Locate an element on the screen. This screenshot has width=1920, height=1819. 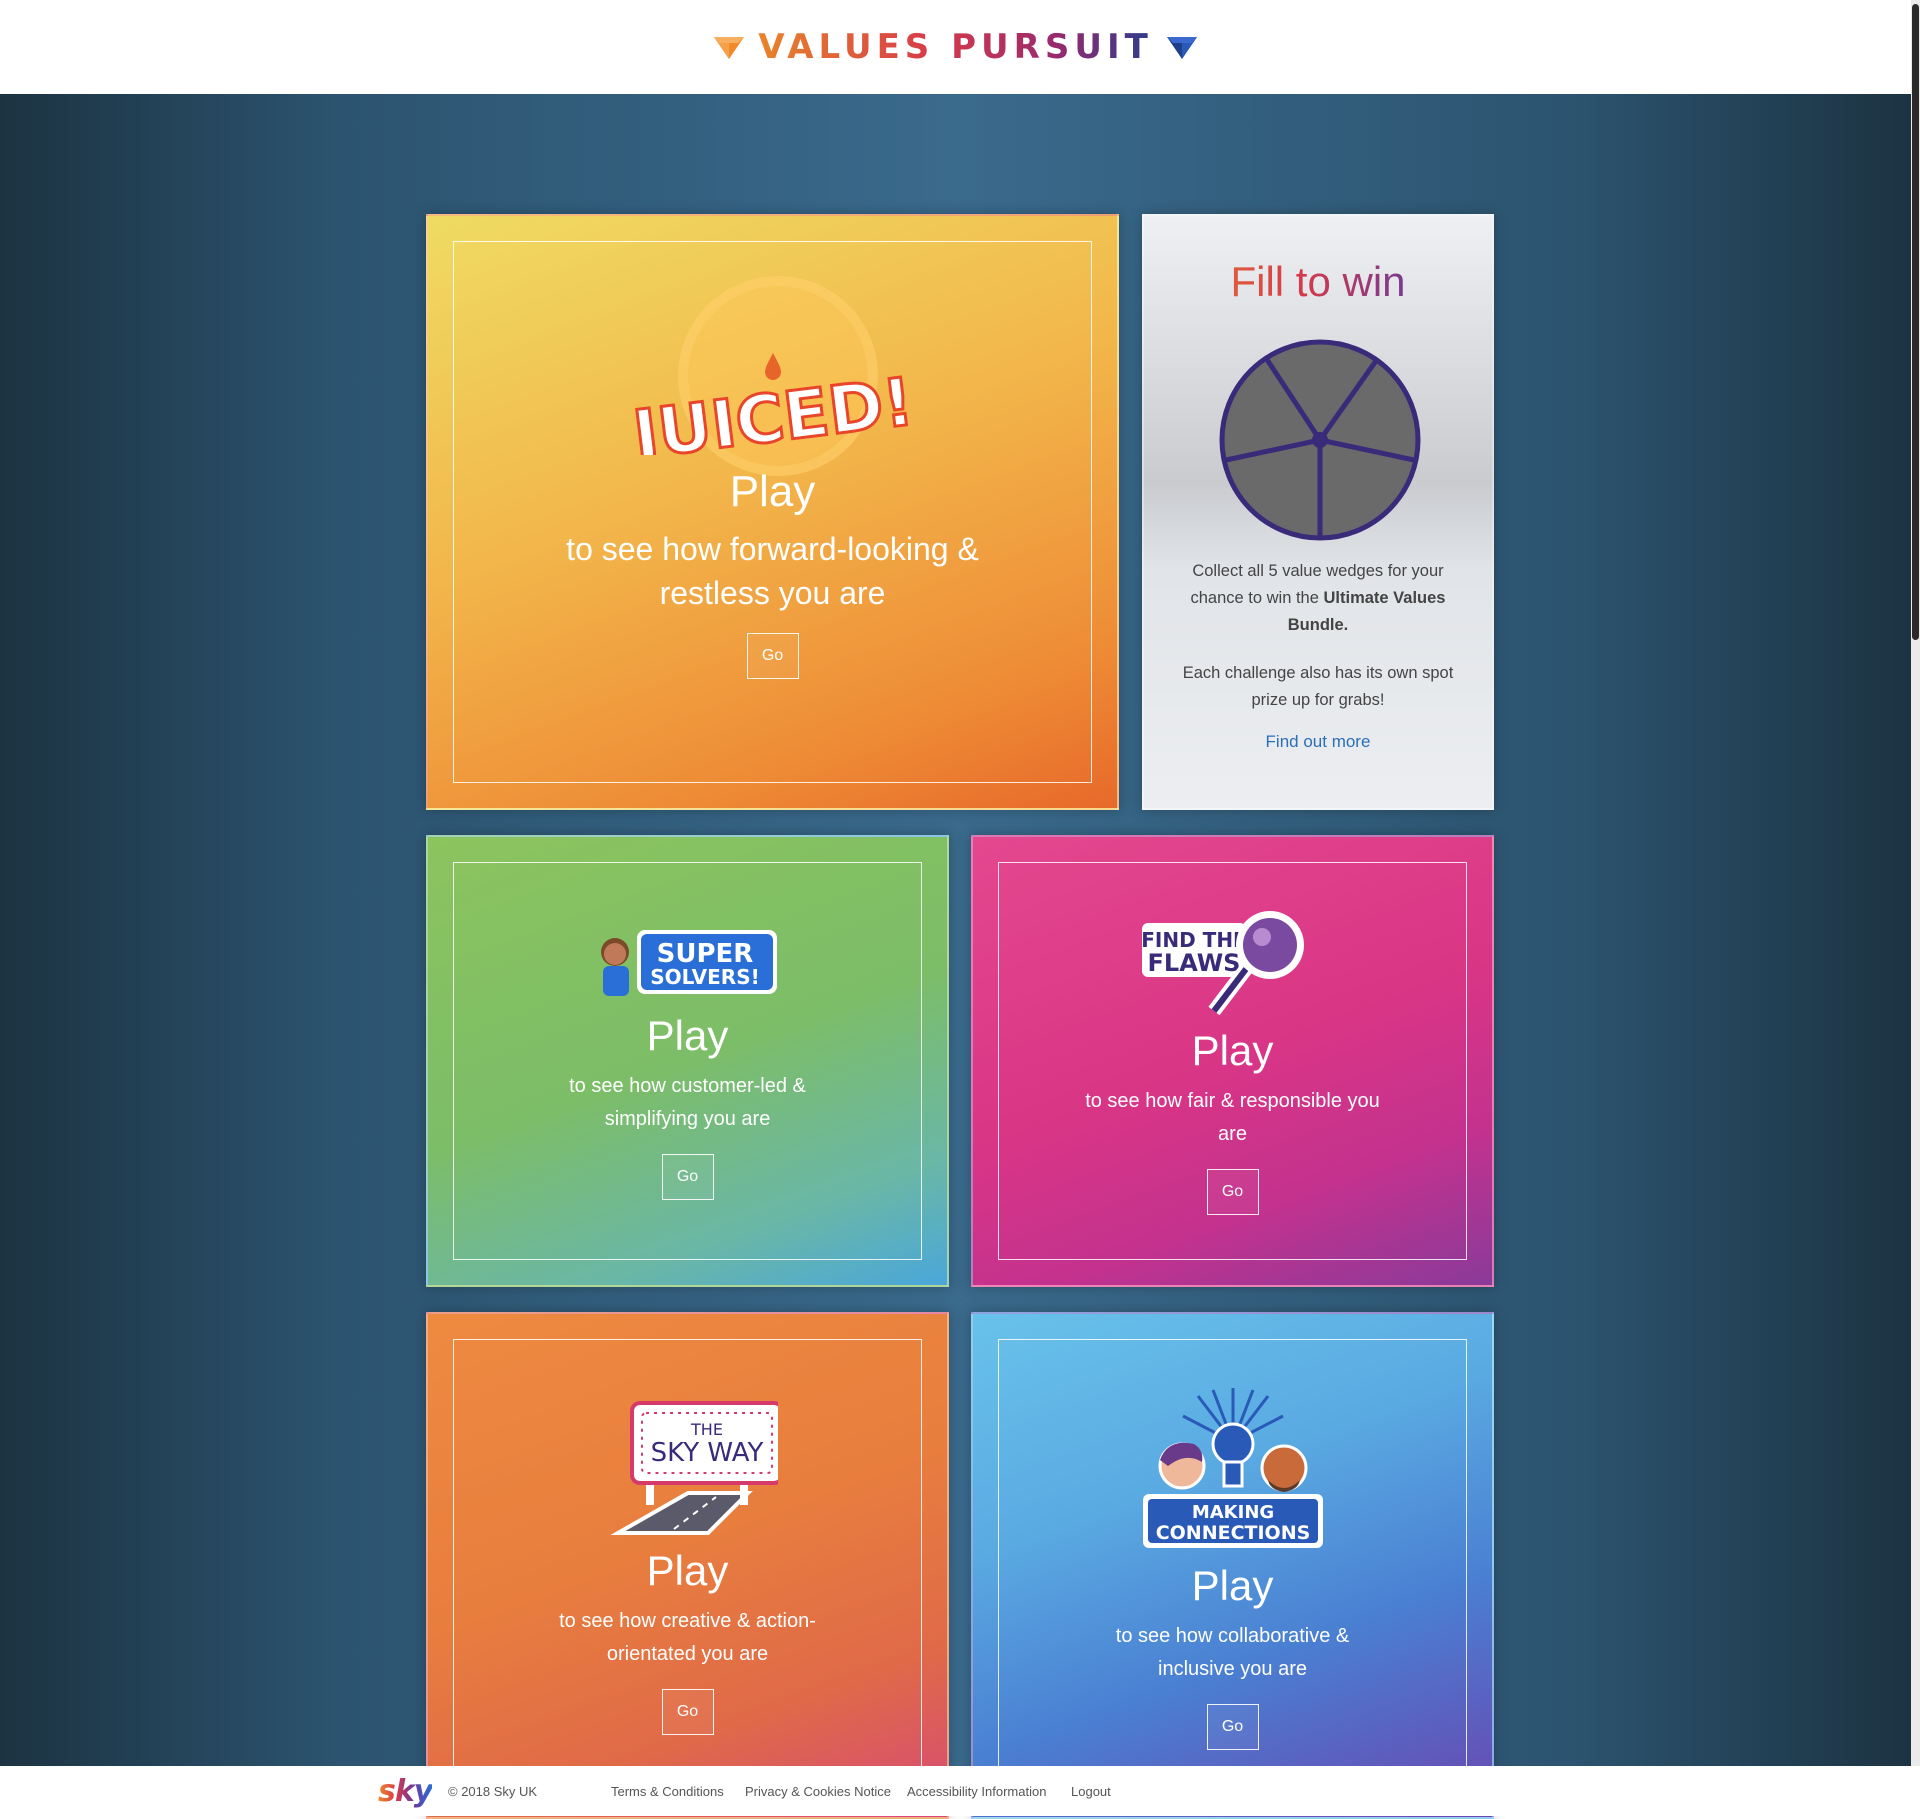
sky-logo: sky is located at coordinates (405, 1791).